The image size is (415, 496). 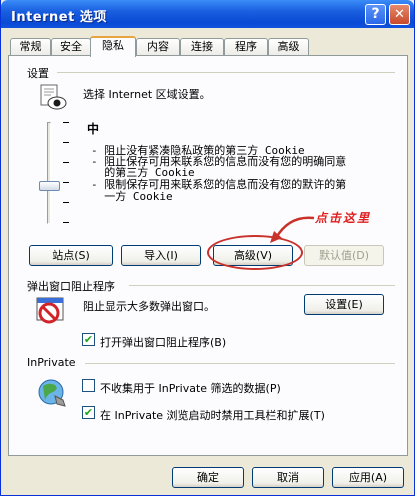 What do you see at coordinates (240, 363) in the screenshot?
I see `inprivate-divider` at bounding box center [240, 363].